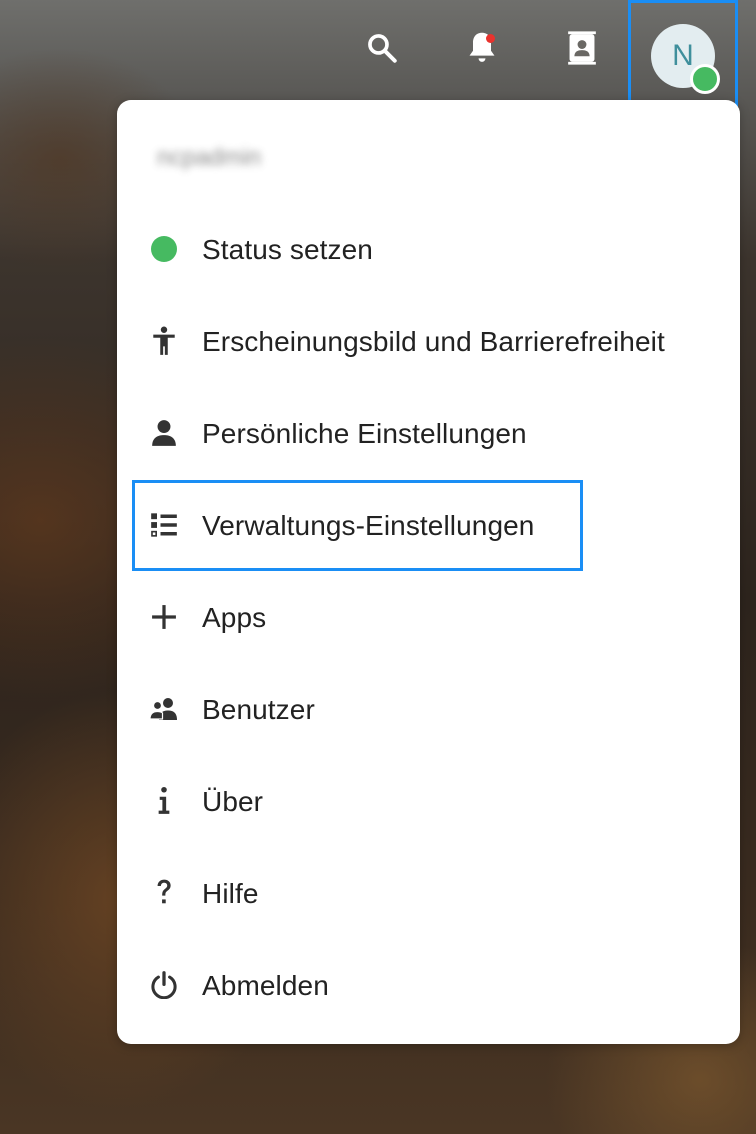 The width and height of the screenshot is (756, 1134). Describe the element at coordinates (230, 893) in the screenshot. I see `menu-item-label: Hilfe` at that location.